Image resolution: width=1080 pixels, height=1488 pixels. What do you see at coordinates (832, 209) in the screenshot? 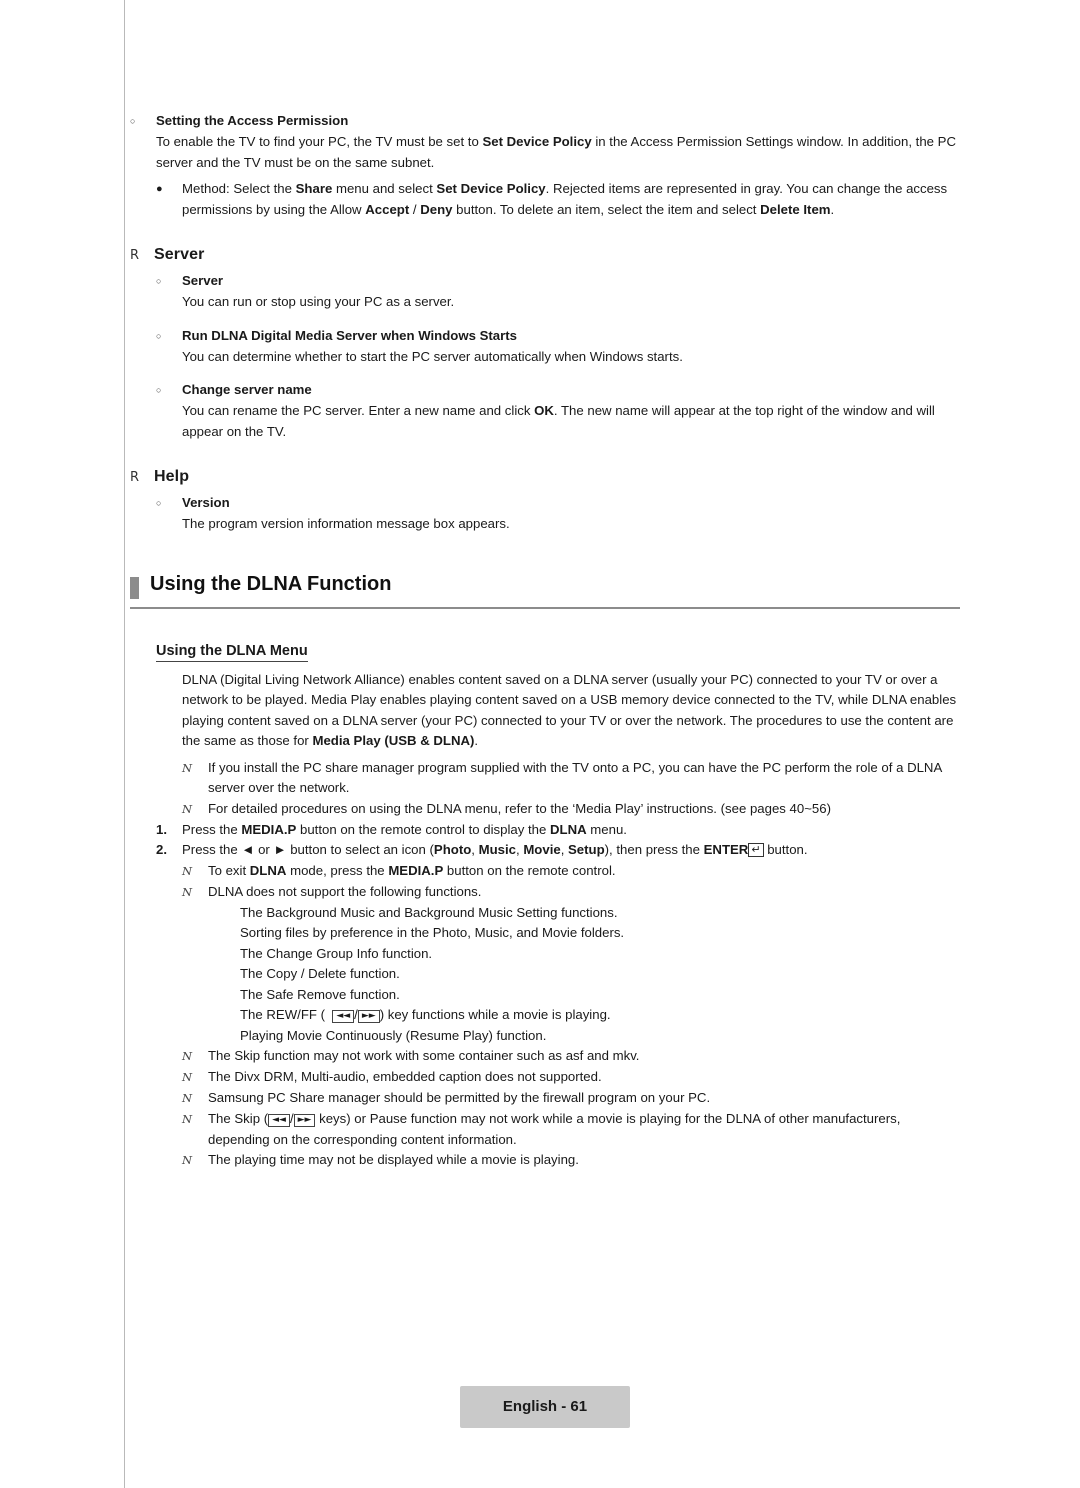
I see `method-period: .` at bounding box center [832, 209].